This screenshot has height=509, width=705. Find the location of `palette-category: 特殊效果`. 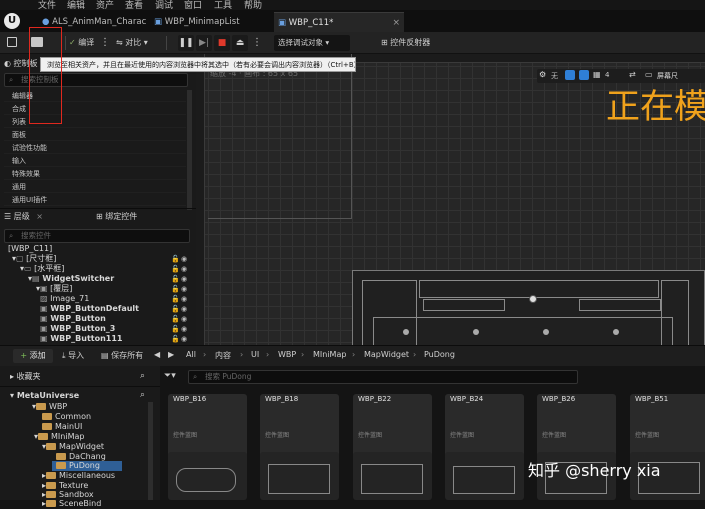

palette-category: 特殊效果 is located at coordinates (95, 174).